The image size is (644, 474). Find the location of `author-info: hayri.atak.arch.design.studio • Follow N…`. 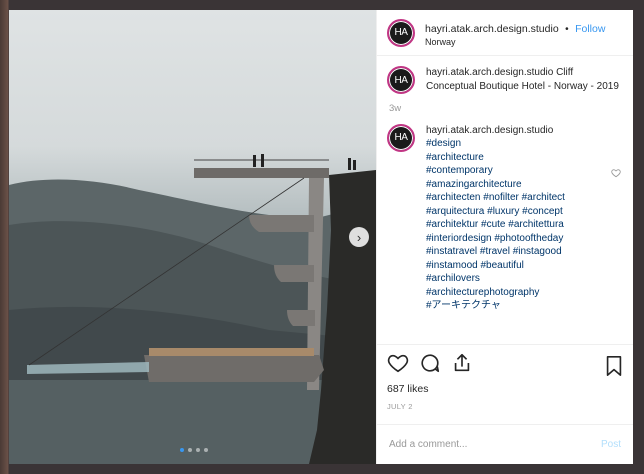

author-info: hayri.atak.arch.design.studio • Follow N… is located at coordinates (515, 33).